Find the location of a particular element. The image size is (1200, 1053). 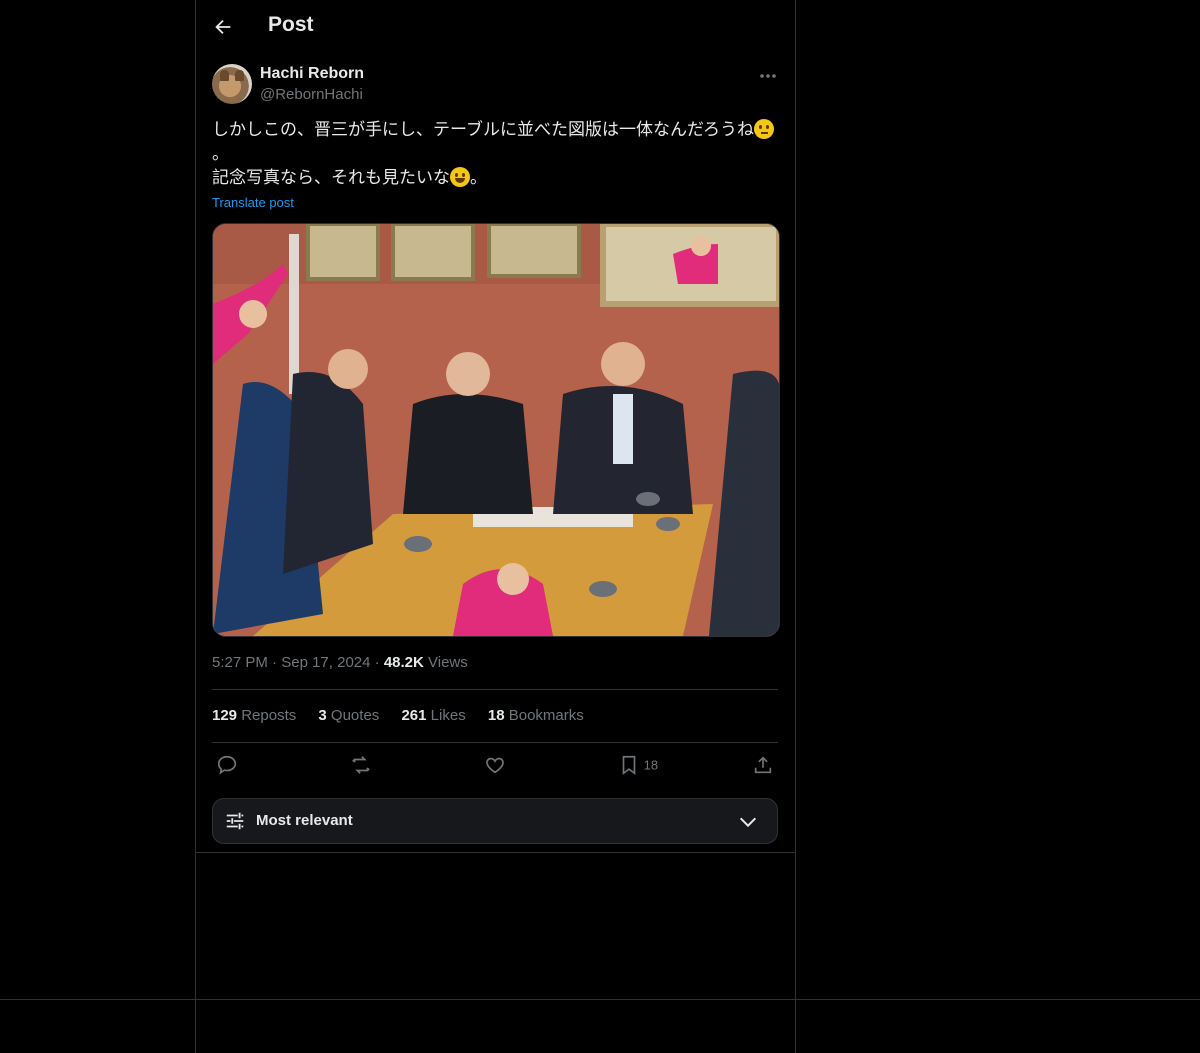

action-bar: 18 is located at coordinates (495, 766).